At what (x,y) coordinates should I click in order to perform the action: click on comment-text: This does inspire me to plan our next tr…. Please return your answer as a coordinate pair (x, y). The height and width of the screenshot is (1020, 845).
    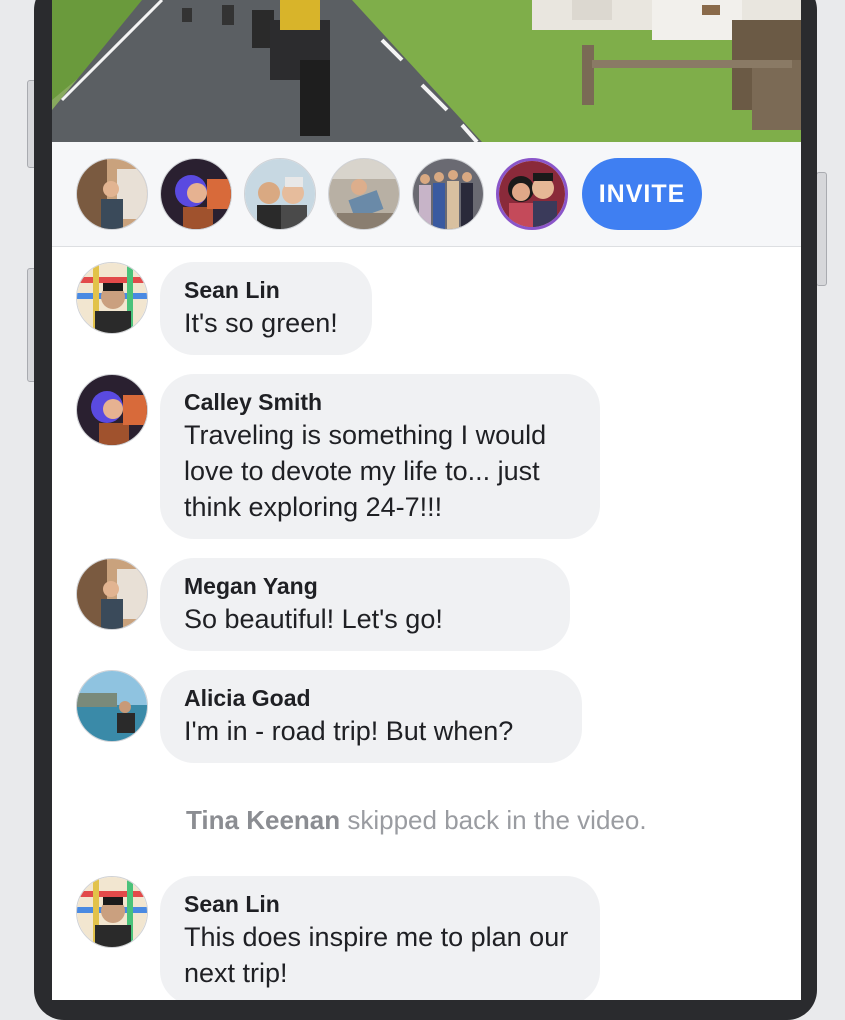
    Looking at the image, I should click on (376, 955).